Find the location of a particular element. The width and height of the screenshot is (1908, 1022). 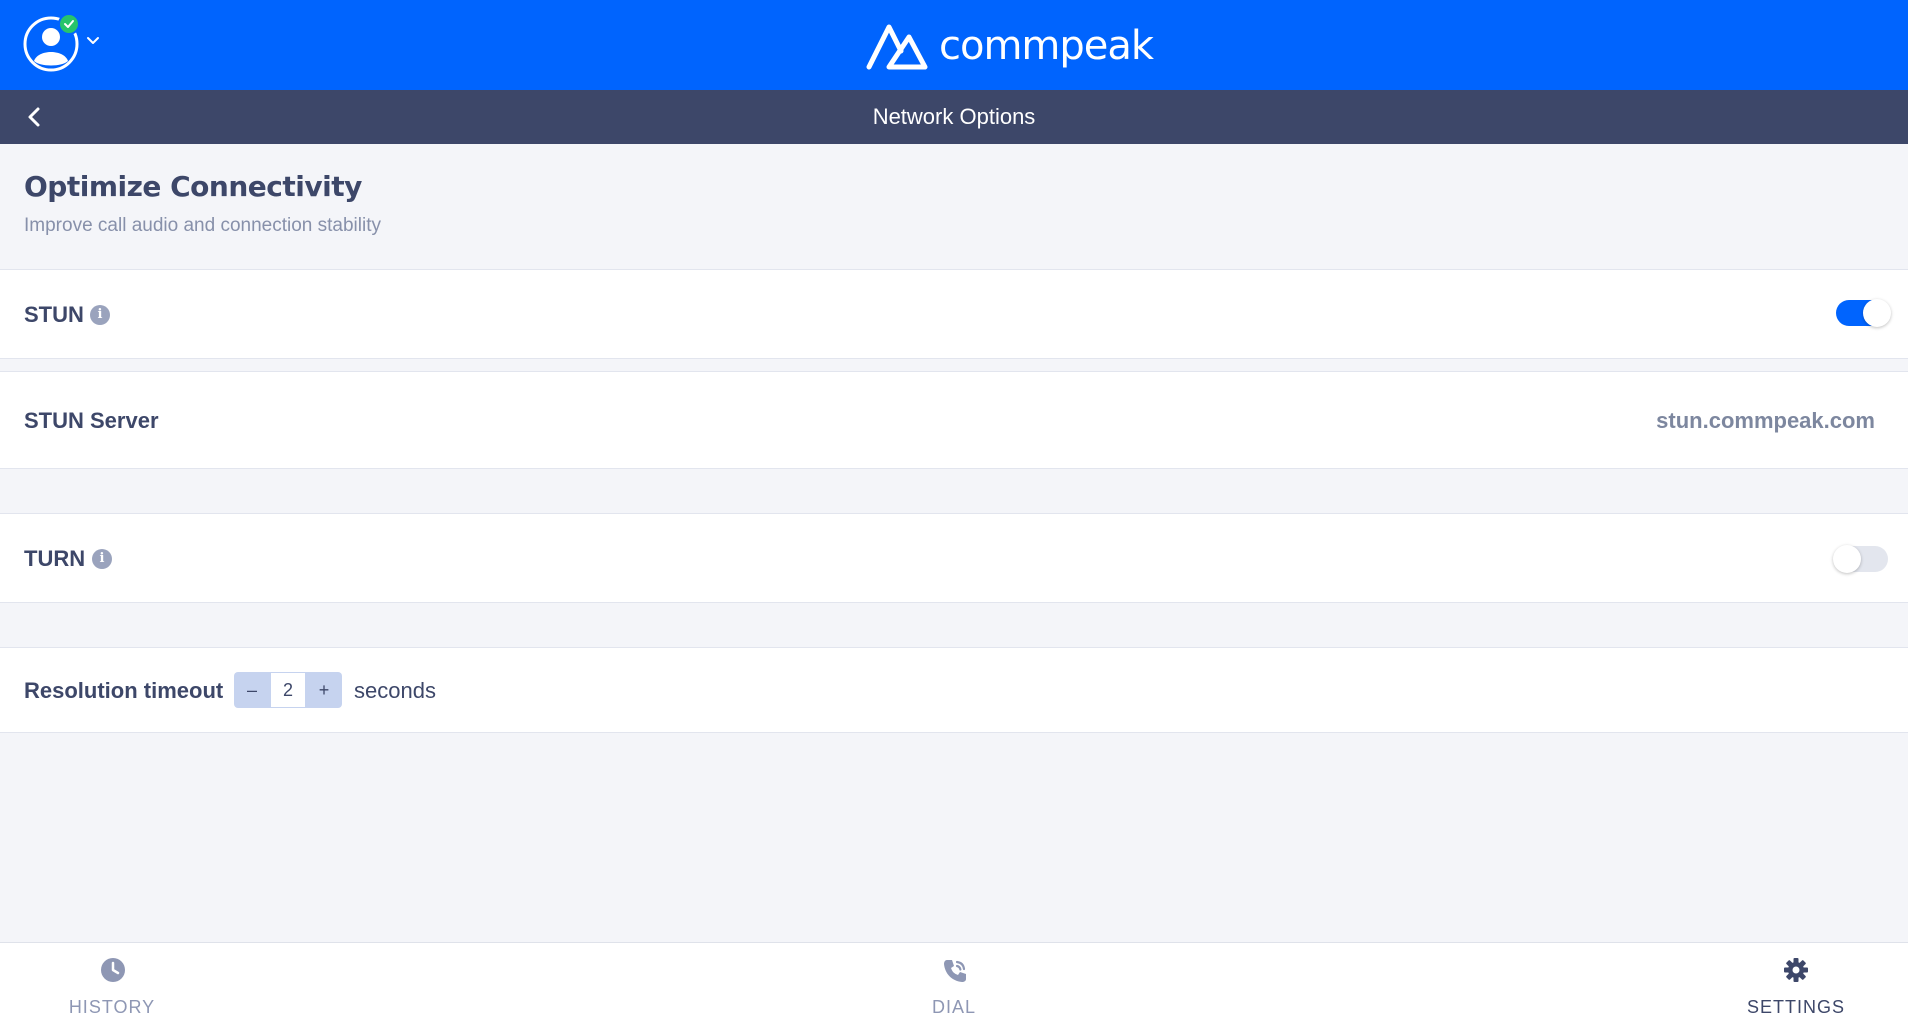

tab-label: DIAL is located at coordinates (954, 1007).